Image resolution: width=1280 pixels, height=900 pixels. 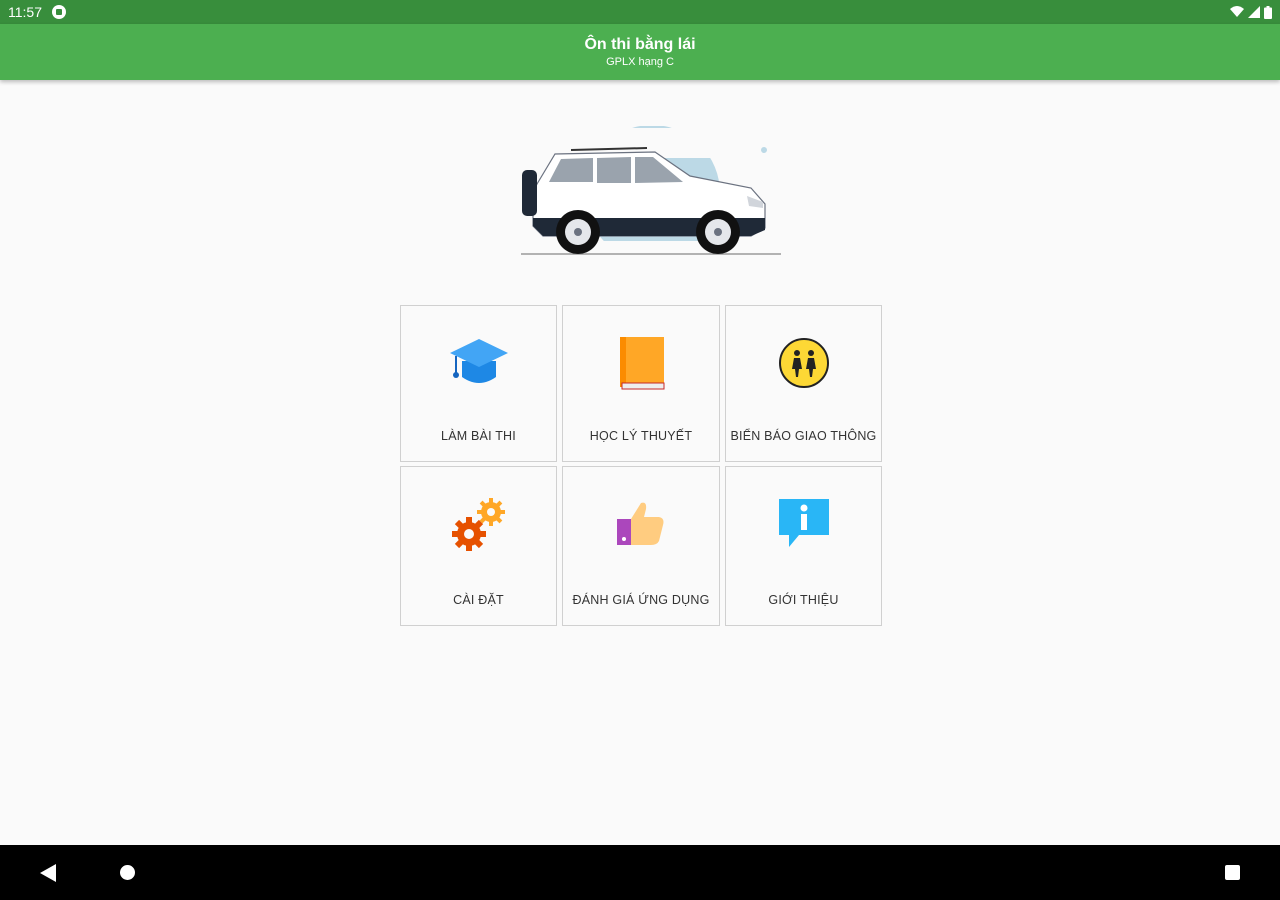 I want to click on menu-item-label: LÀM BÀI THI, so click(x=478, y=436).